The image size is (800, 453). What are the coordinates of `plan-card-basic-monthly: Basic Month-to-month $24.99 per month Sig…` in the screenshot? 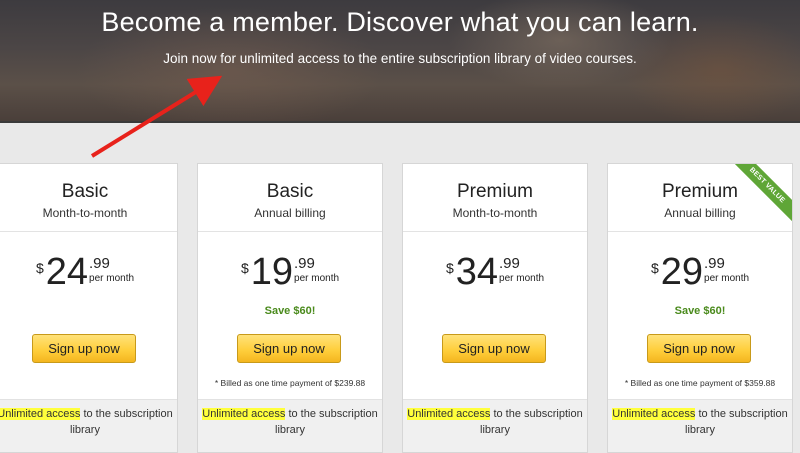 It's located at (89, 308).